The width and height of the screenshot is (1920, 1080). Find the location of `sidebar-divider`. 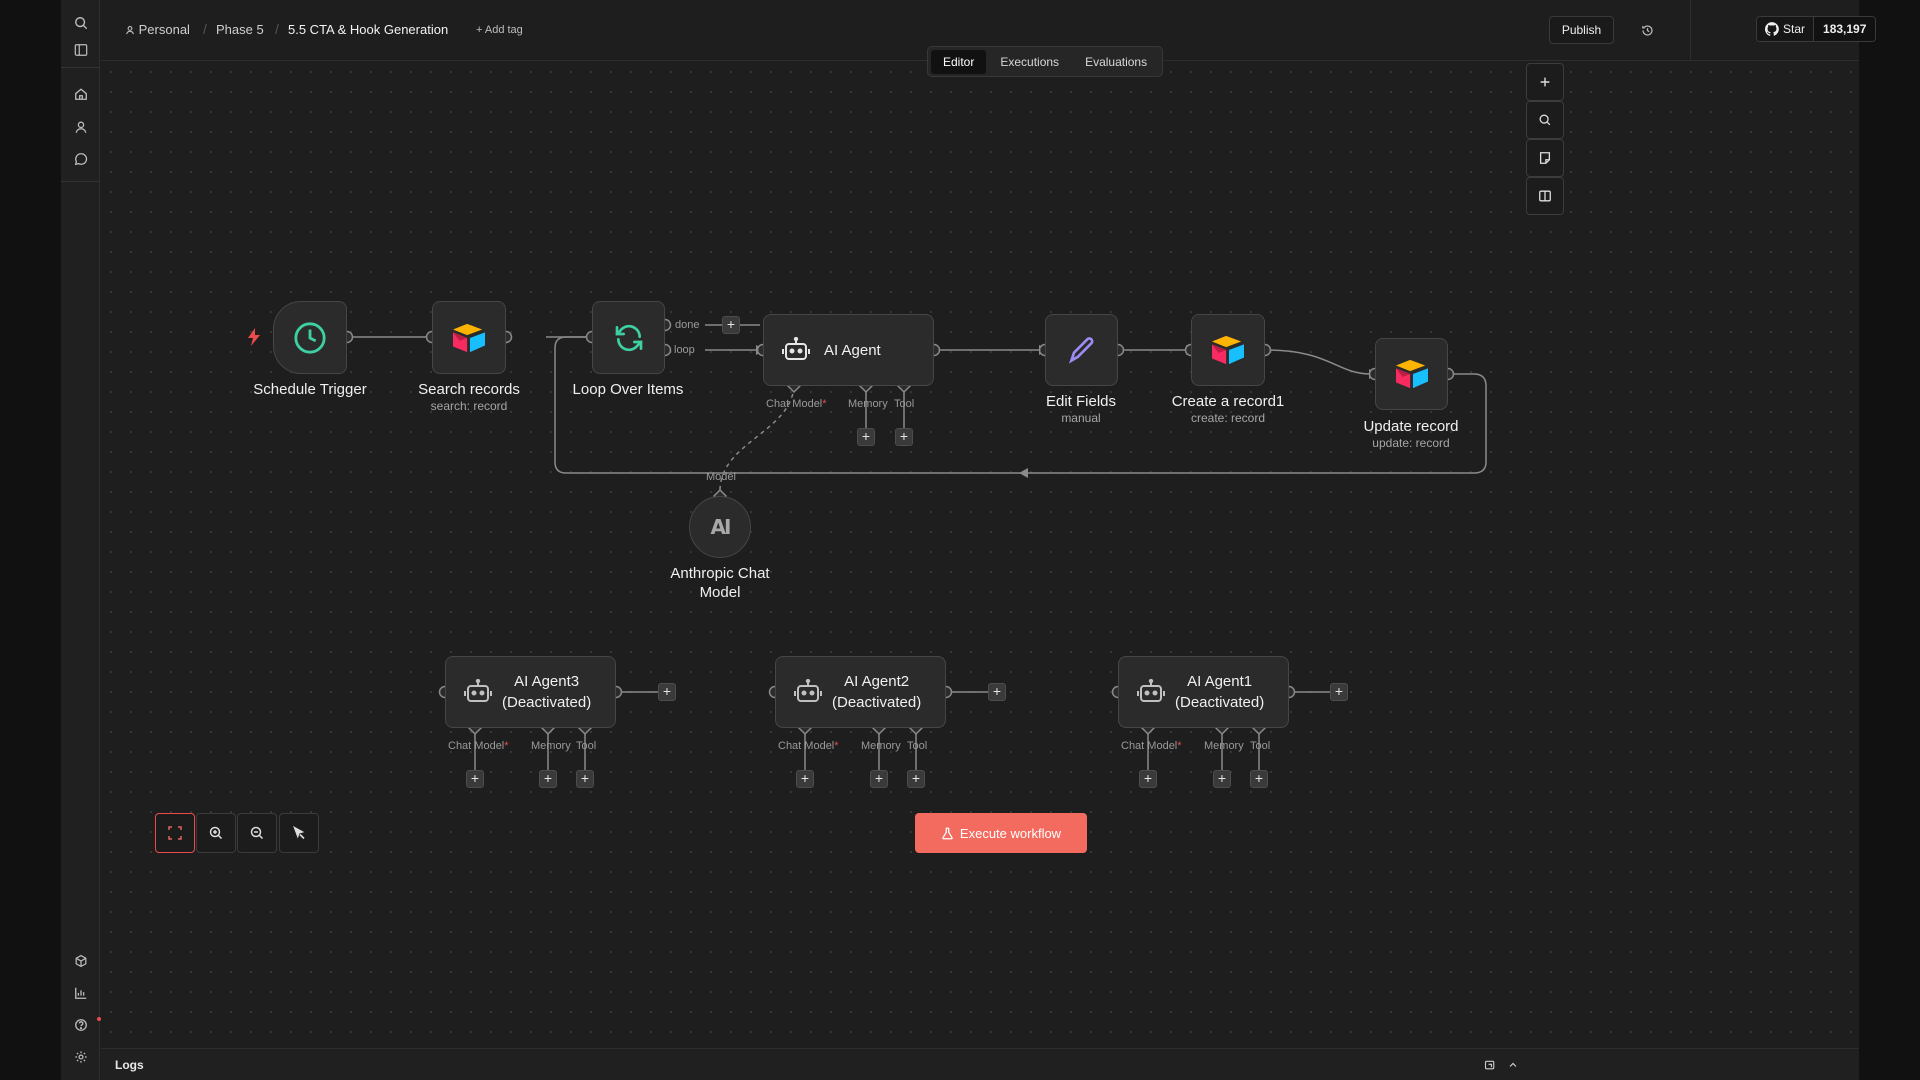

sidebar-divider is located at coordinates (80, 67).